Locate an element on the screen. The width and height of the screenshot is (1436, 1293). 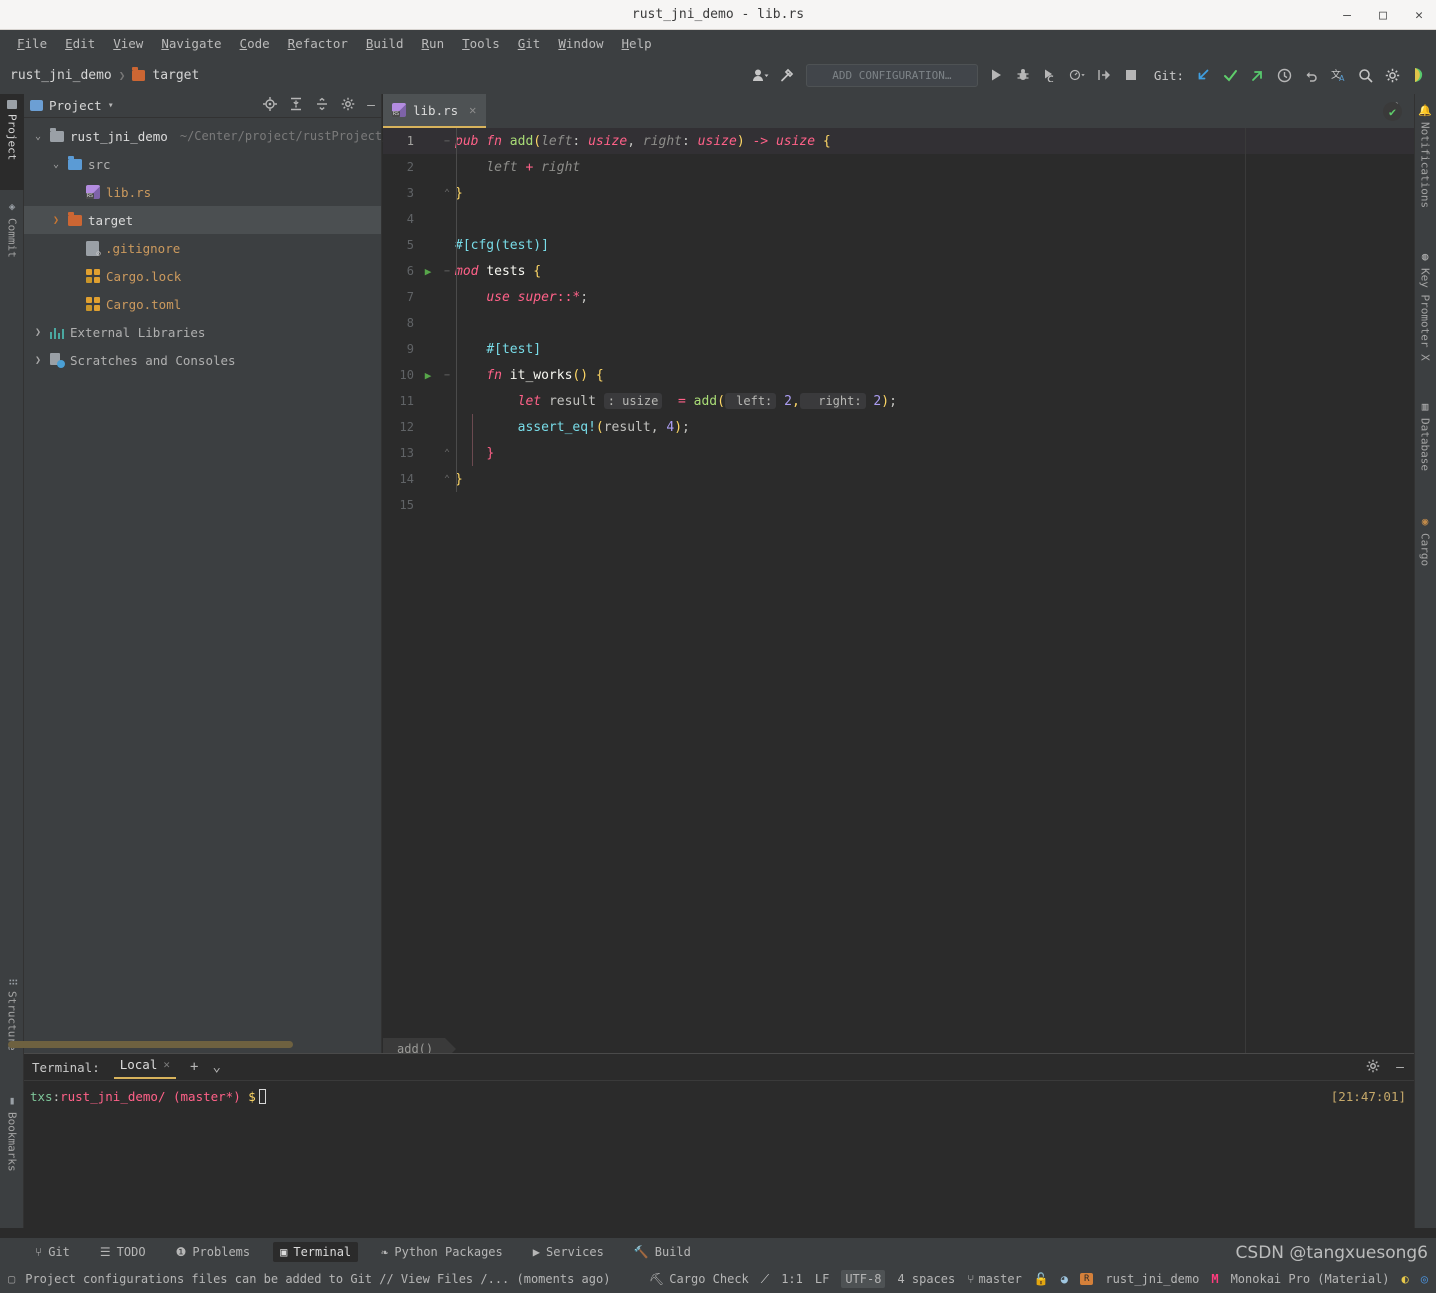
tree-item-cargo-lock: Cargo.lock is located at coordinates (202, 276).